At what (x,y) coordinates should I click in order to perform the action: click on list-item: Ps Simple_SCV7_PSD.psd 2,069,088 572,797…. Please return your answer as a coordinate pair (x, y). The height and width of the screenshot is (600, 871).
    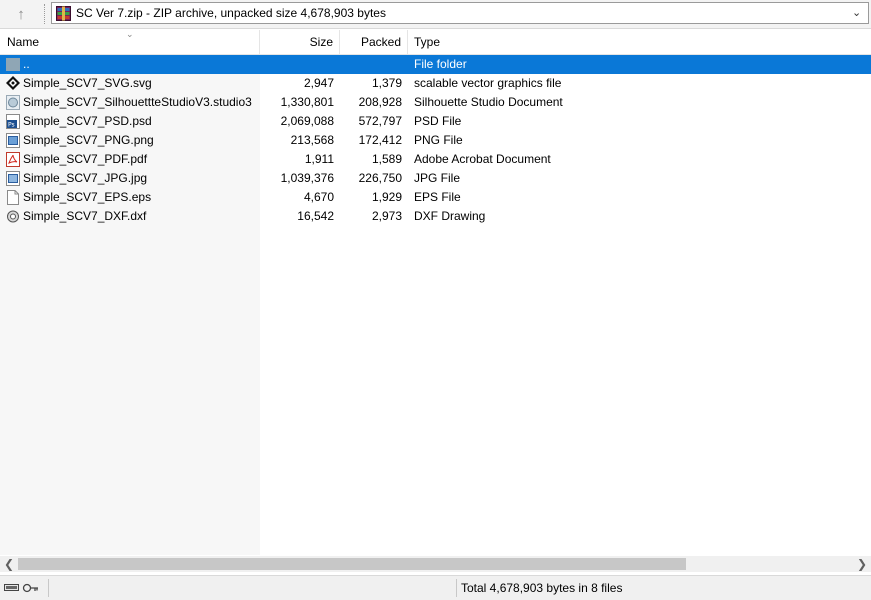
    Looking at the image, I should click on (435, 121).